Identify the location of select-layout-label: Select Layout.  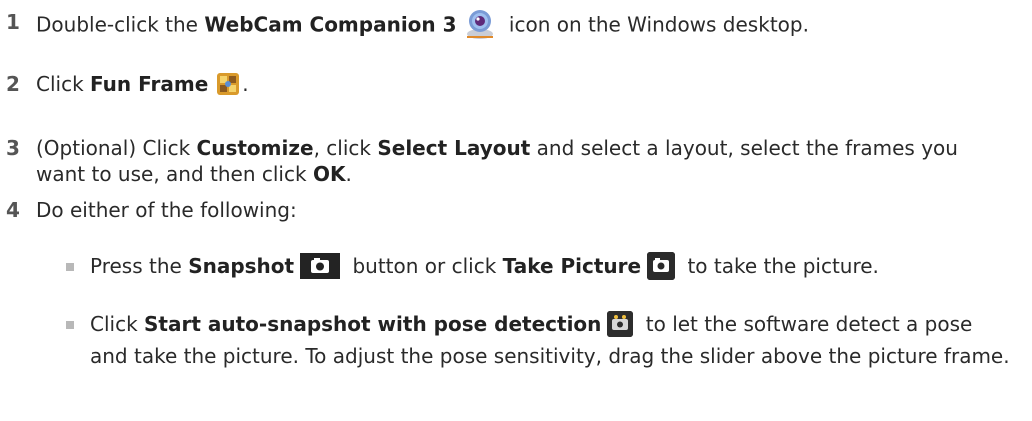
(454, 148).